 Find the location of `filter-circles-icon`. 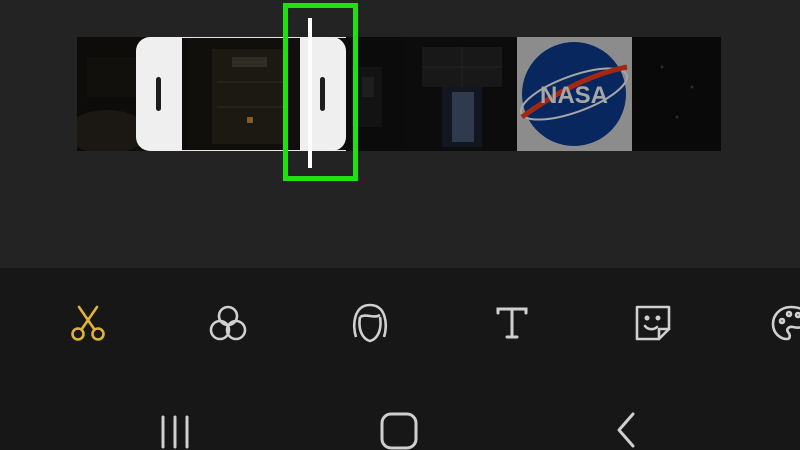

filter-circles-icon is located at coordinates (228, 323).